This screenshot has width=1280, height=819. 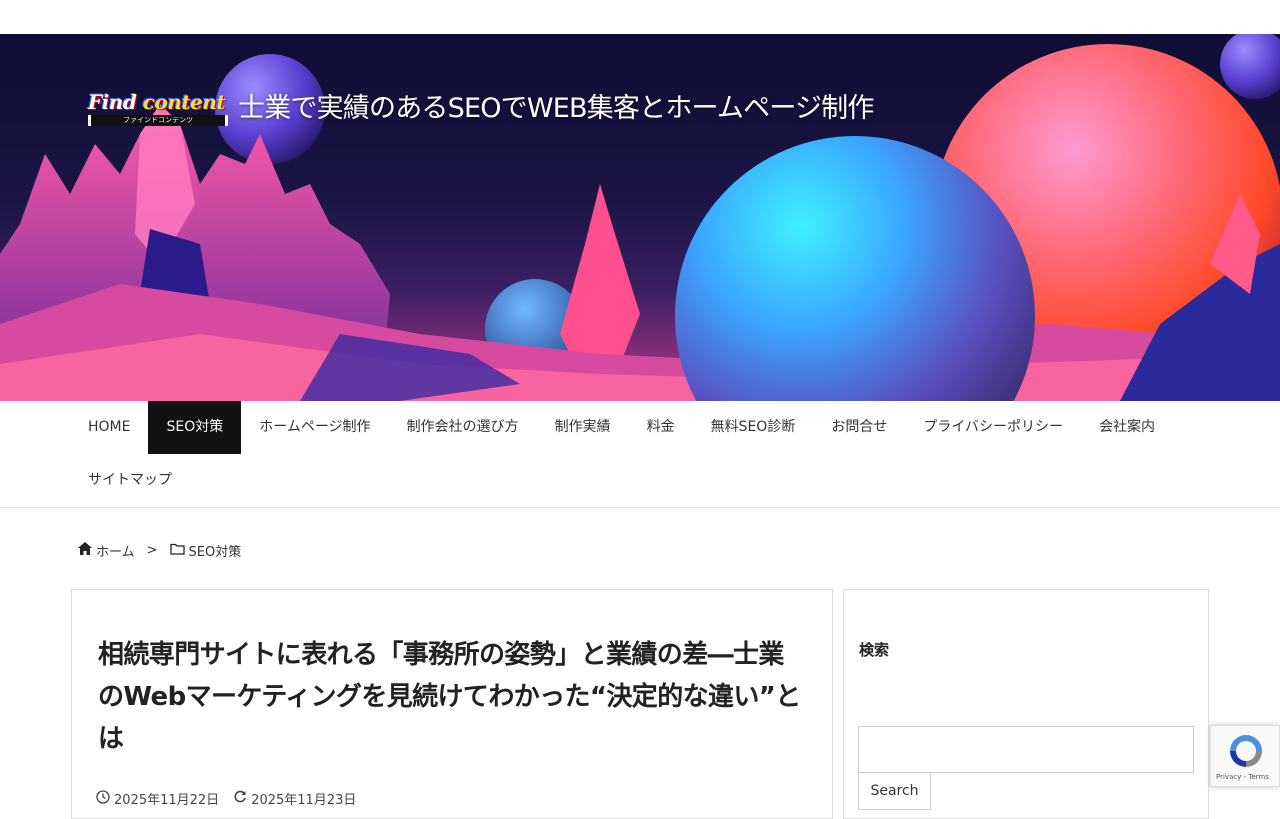 What do you see at coordinates (115, 550) in the screenshot?
I see `breadcrumb-home-link: ホーム` at bounding box center [115, 550].